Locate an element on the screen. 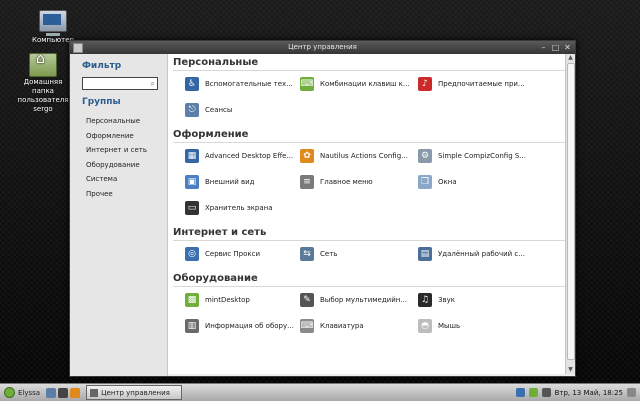  windows-icon: ❐ is located at coordinates (425, 182).